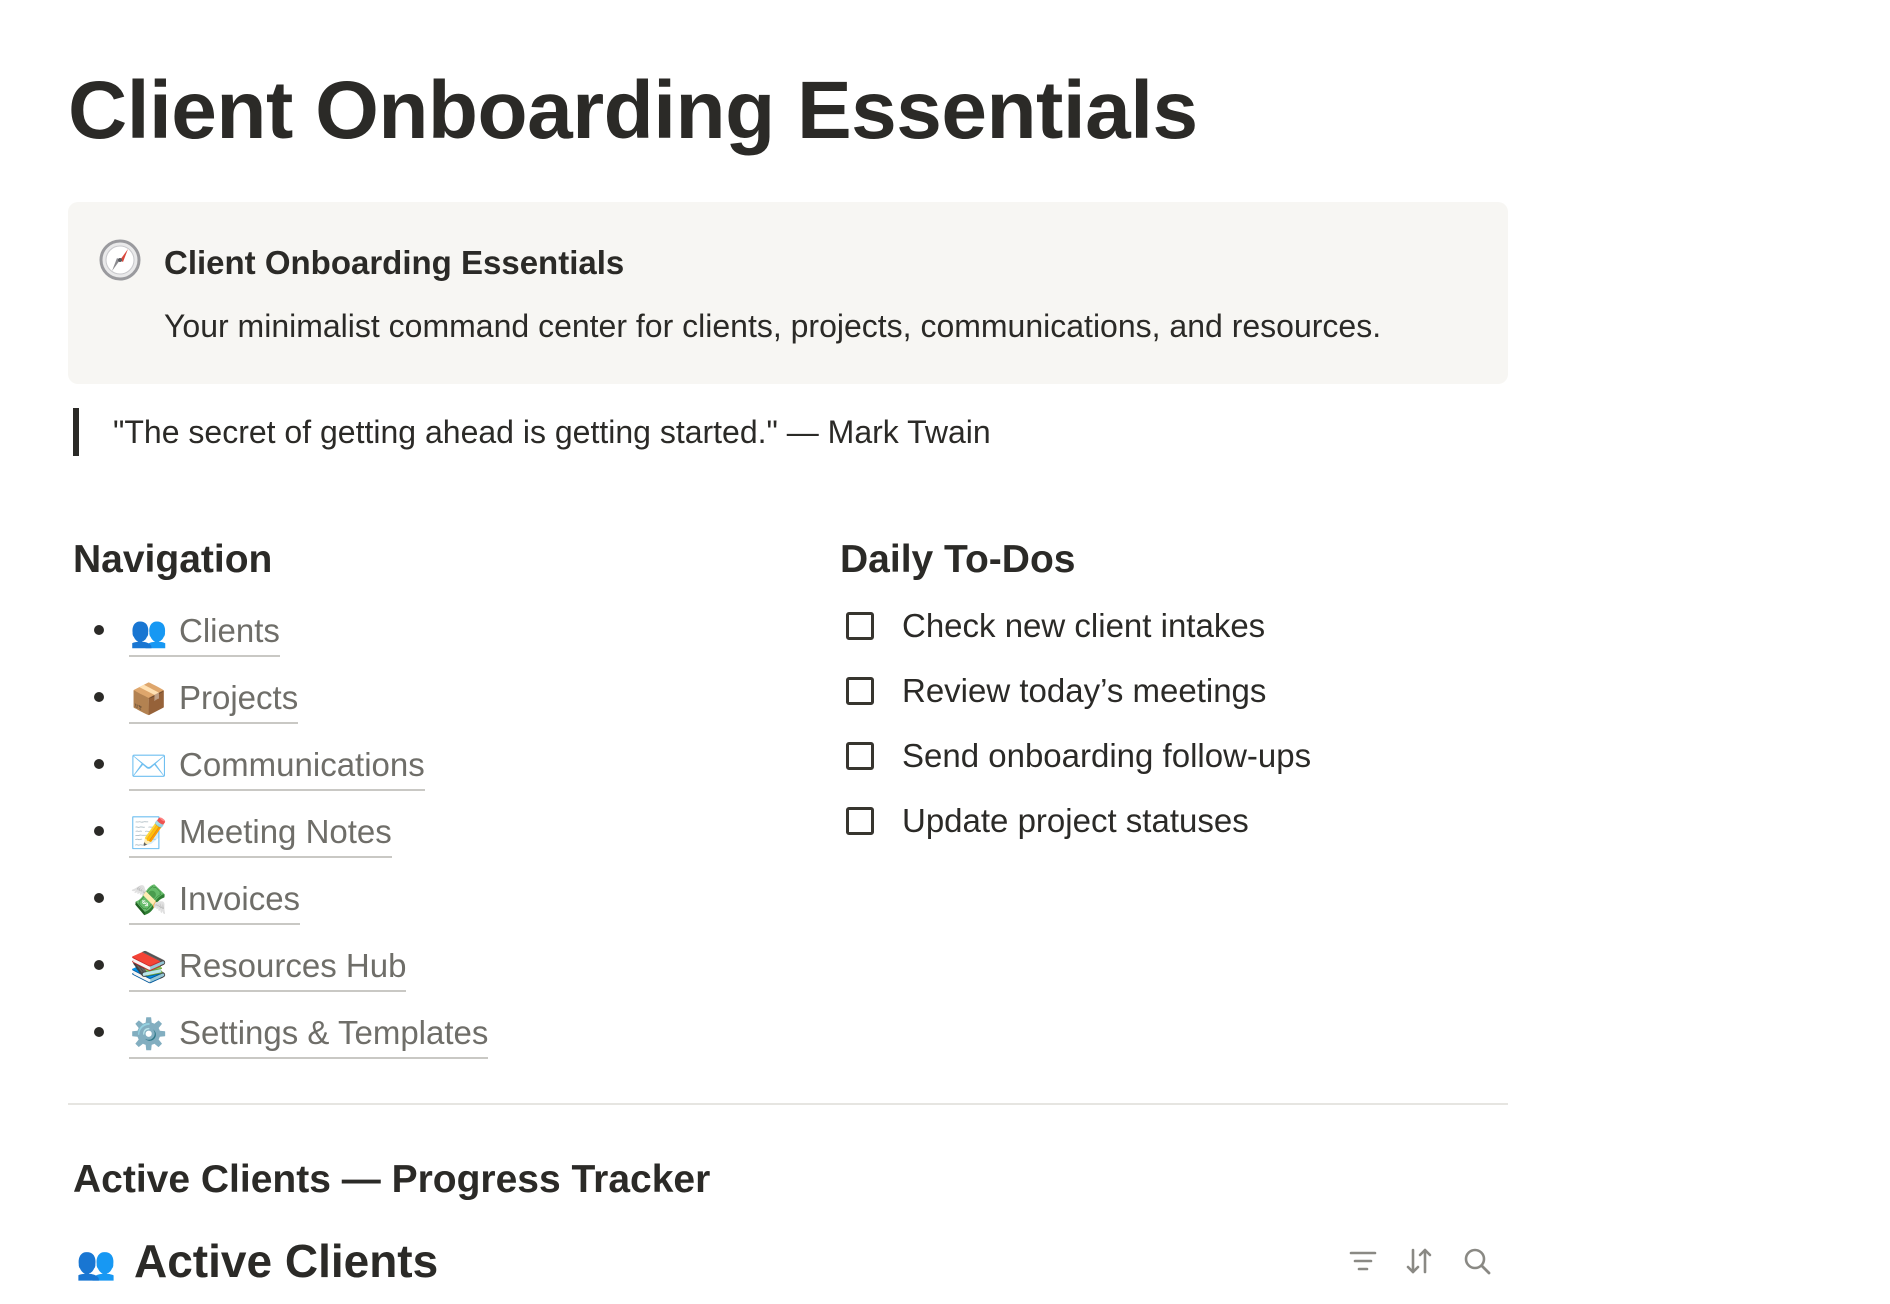  Describe the element at coordinates (149, 967) in the screenshot. I see `books-icon: 📚` at that location.